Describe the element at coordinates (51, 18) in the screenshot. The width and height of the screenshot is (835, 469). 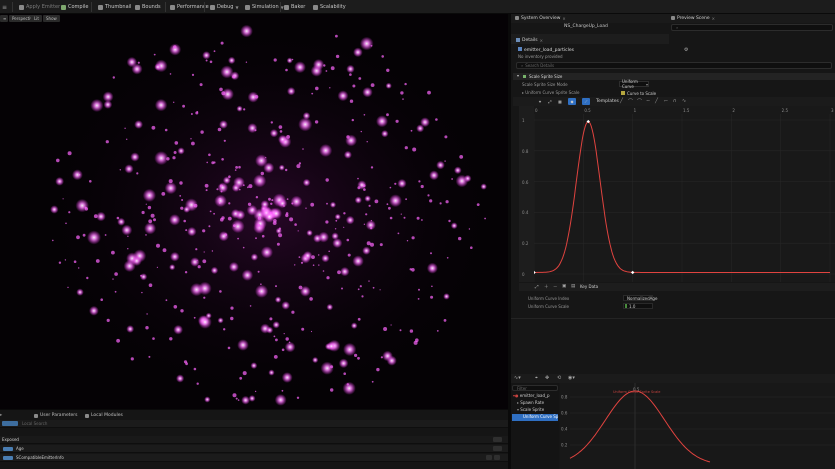
I see `show-button: Show` at that location.